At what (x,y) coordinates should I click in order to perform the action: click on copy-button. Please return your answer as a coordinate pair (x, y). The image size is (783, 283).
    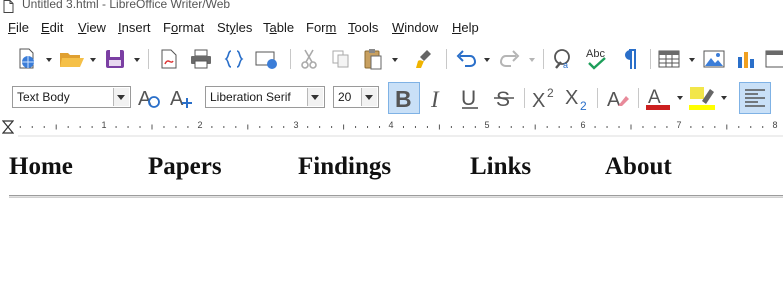
    Looking at the image, I should click on (341, 59).